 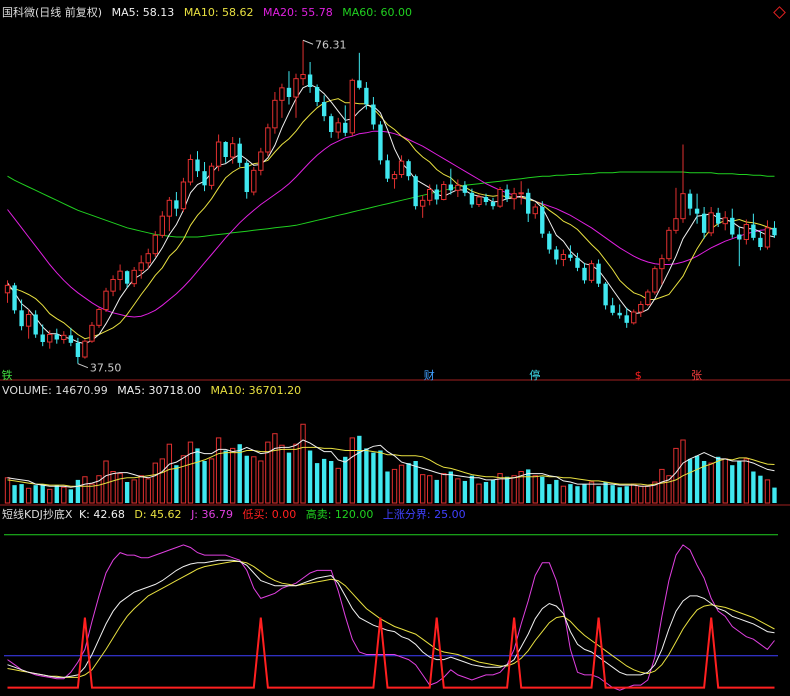 I want to click on annotation-leader, so click(x=308, y=42).